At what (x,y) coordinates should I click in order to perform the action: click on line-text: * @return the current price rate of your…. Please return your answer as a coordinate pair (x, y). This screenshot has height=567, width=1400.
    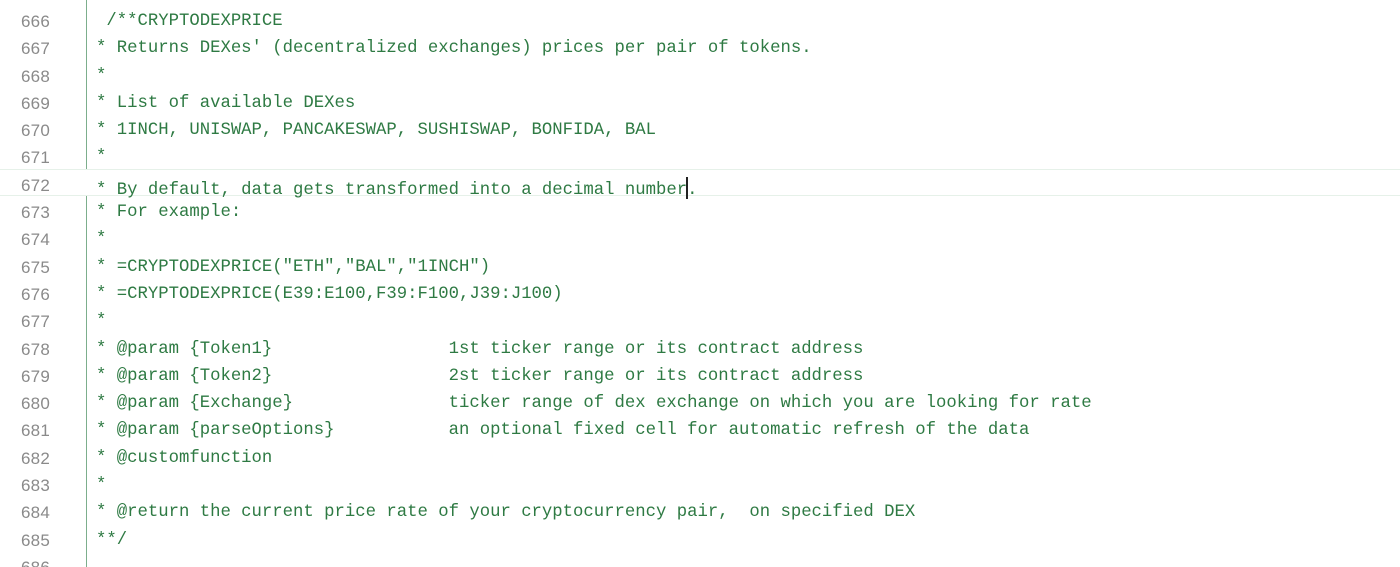
    Looking at the image, I should click on (506, 513).